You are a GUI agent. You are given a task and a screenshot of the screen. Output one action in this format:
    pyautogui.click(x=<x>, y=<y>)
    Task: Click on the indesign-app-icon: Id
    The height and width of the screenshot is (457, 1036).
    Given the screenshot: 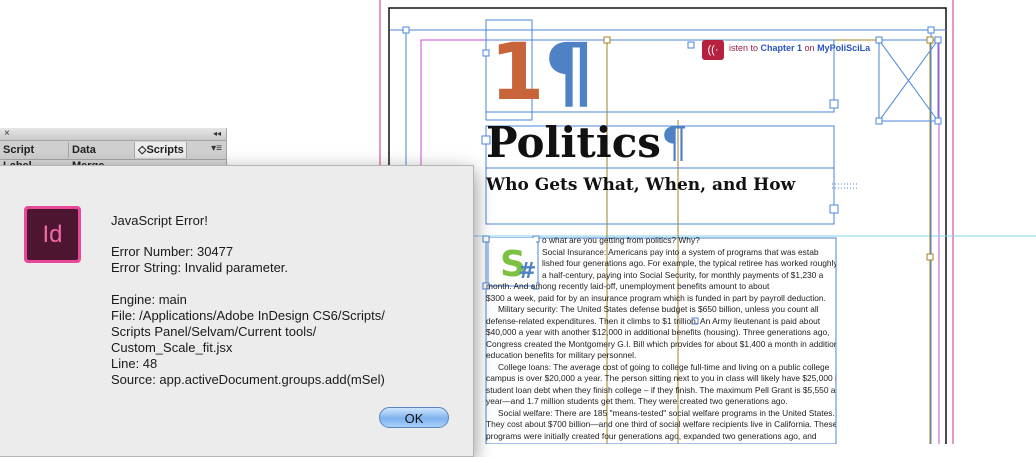 What is the action you would take?
    pyautogui.click(x=52, y=234)
    